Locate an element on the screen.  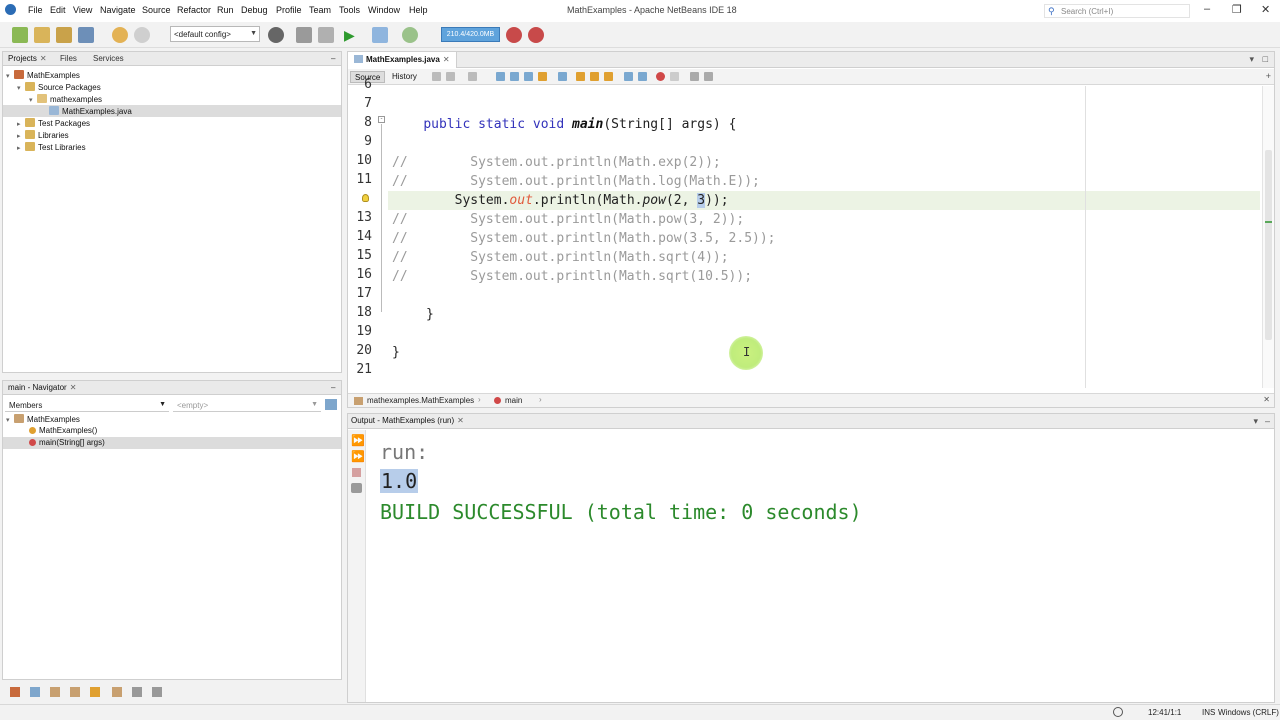
new-project-icon is located at coordinates (42, 35).